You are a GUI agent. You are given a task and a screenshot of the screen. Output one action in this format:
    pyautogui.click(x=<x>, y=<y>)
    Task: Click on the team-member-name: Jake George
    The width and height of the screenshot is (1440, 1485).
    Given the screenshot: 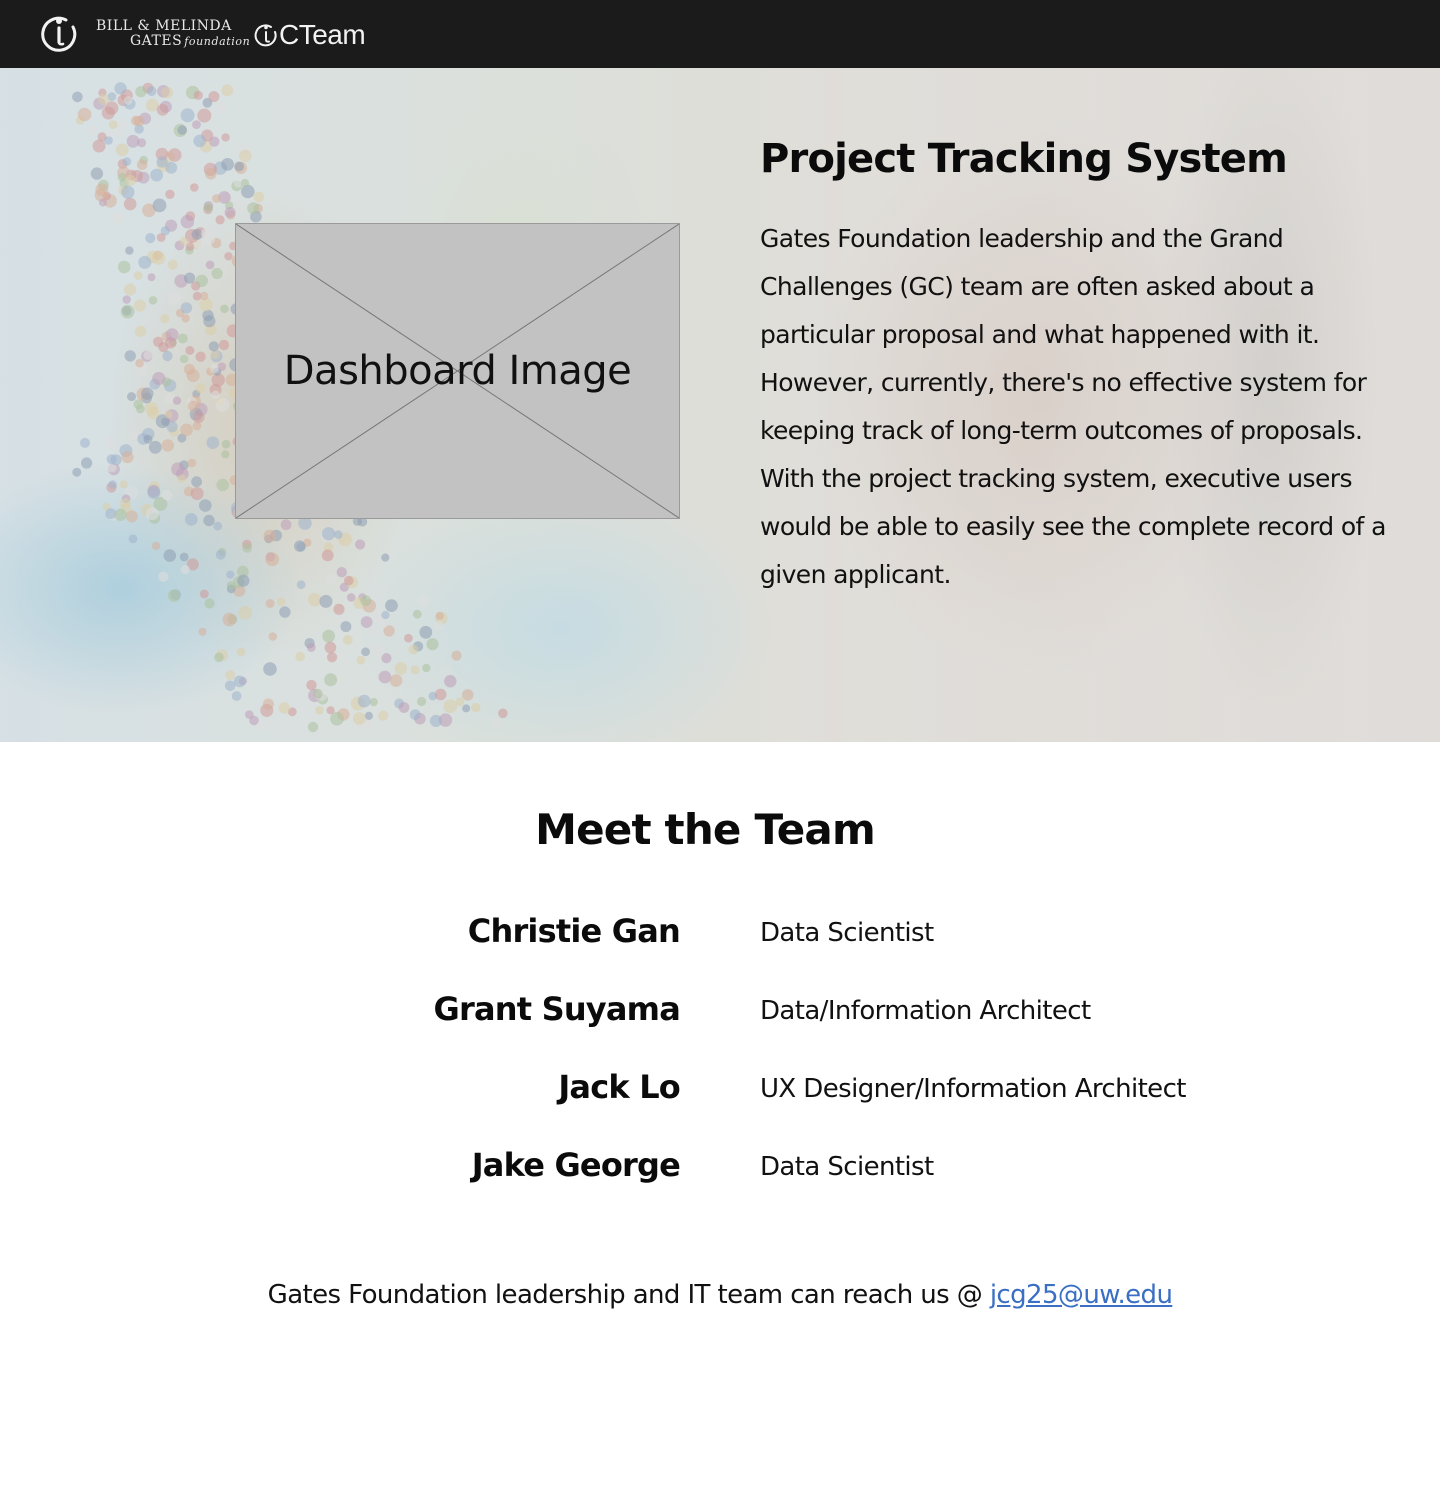 What is the action you would take?
    pyautogui.click(x=576, y=1165)
    